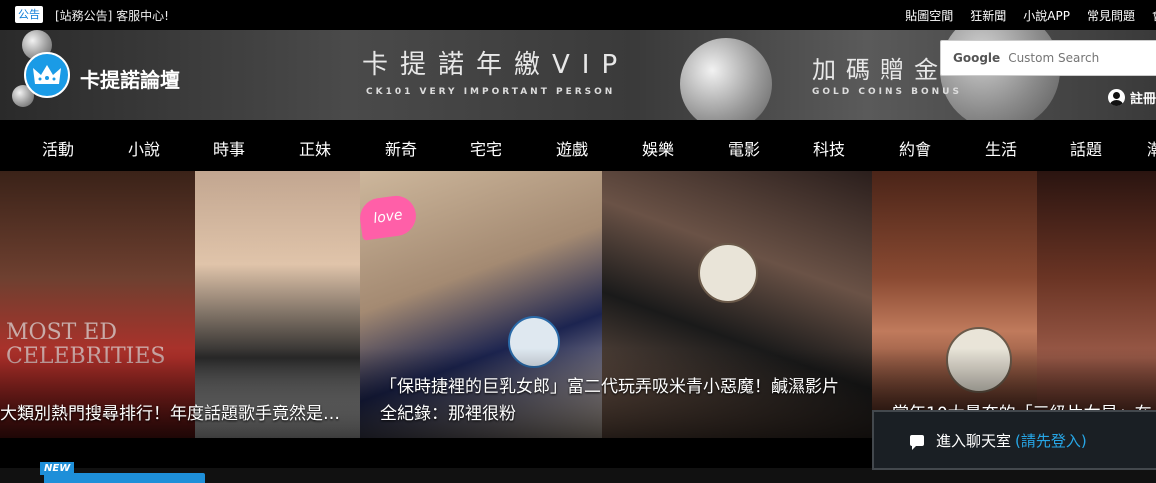 The height and width of the screenshot is (483, 1156). I want to click on register-link: 註冊, so click(1132, 97).